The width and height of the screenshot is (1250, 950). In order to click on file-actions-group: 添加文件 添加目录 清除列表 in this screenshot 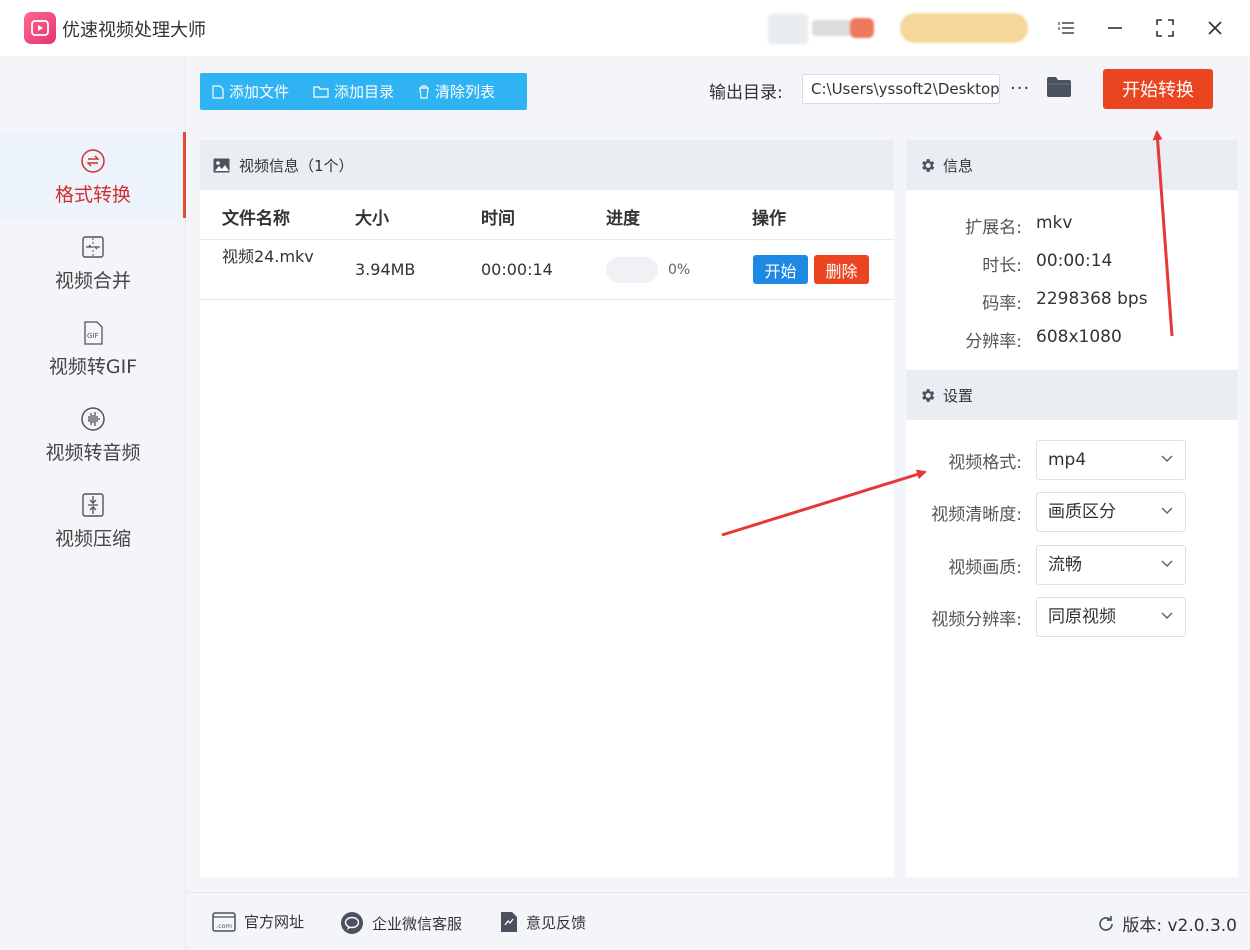, I will do `click(363, 91)`.